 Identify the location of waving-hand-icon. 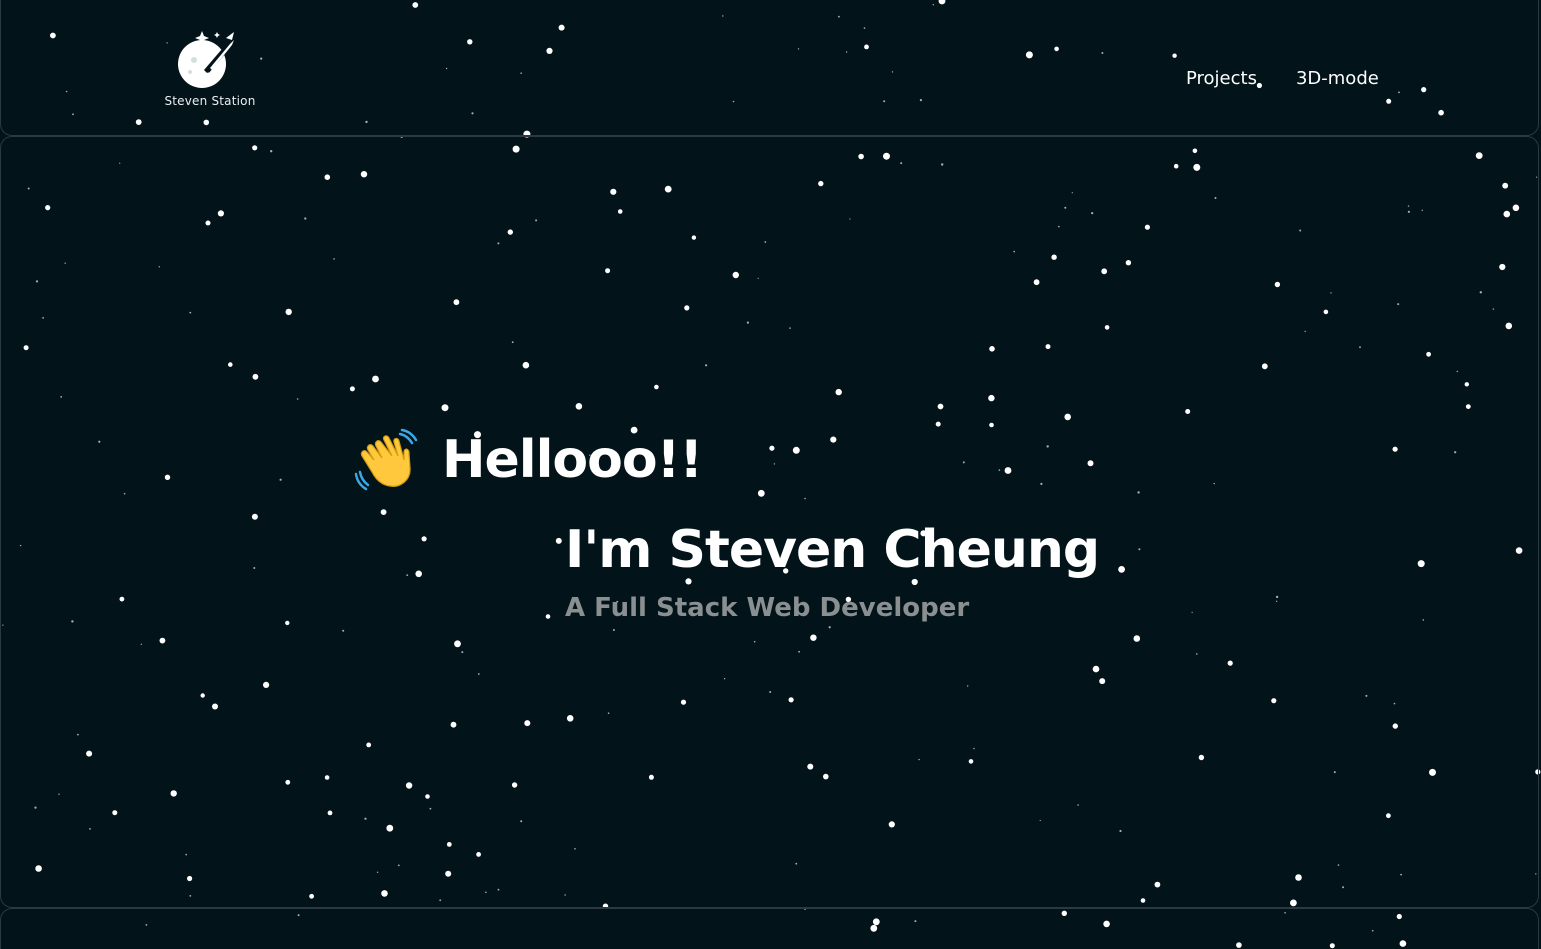
(386, 459).